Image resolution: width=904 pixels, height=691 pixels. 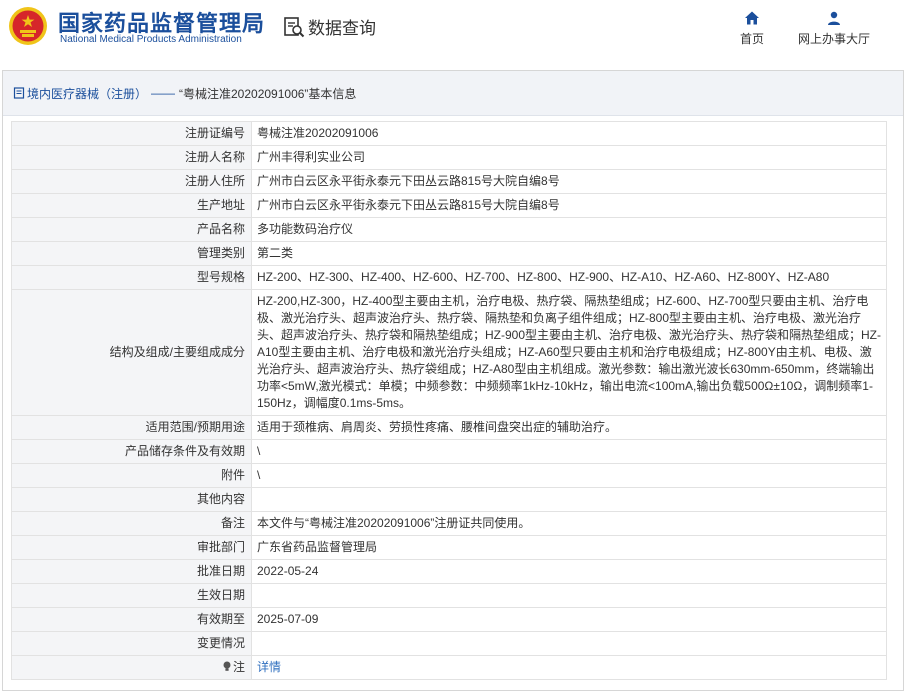 I want to click on field-value: 第二类, so click(x=569, y=253).